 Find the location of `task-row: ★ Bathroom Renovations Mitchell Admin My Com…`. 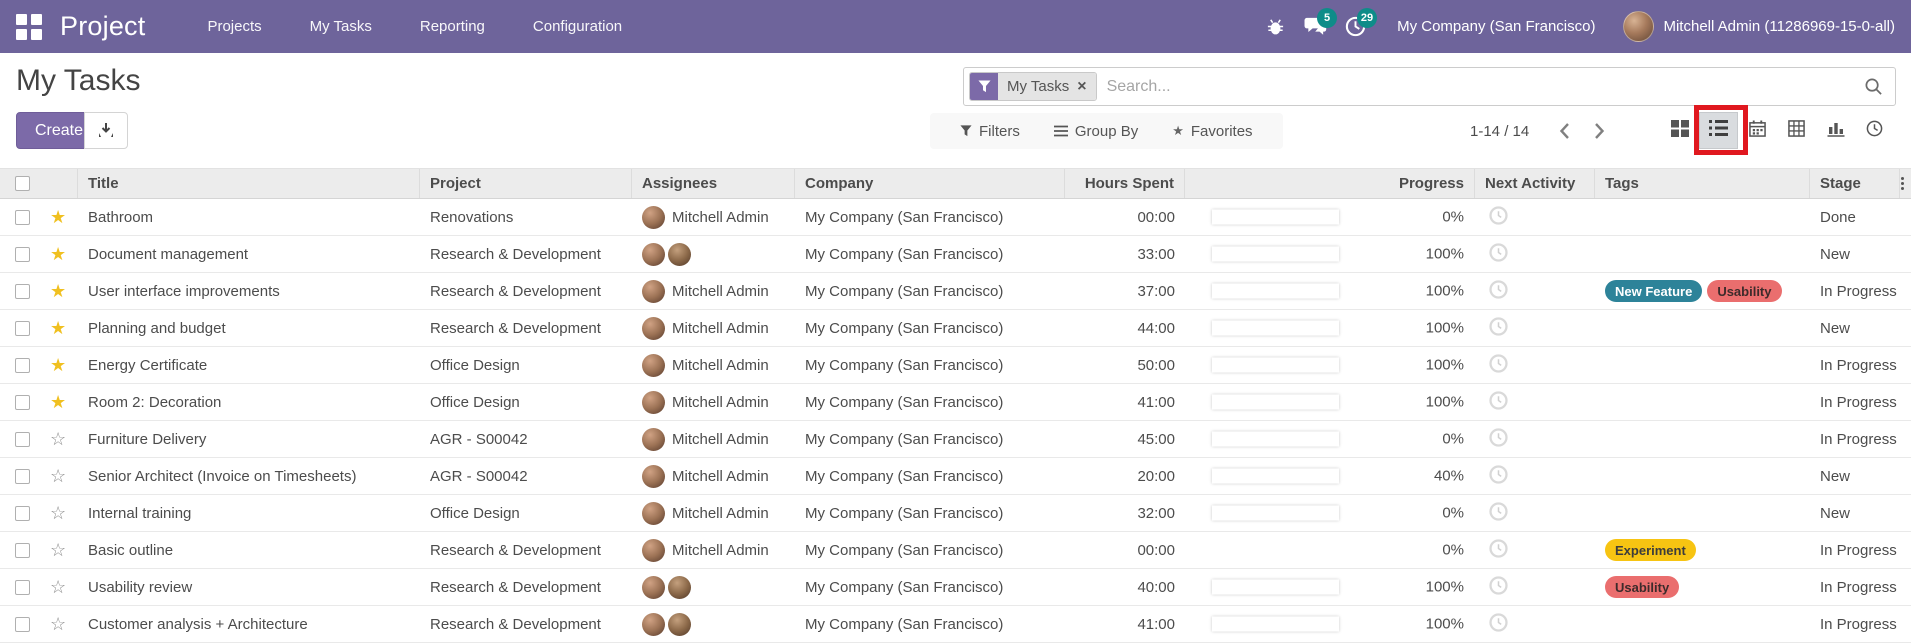

task-row: ★ Bathroom Renovations Mitchell Admin My Com… is located at coordinates (955, 217).